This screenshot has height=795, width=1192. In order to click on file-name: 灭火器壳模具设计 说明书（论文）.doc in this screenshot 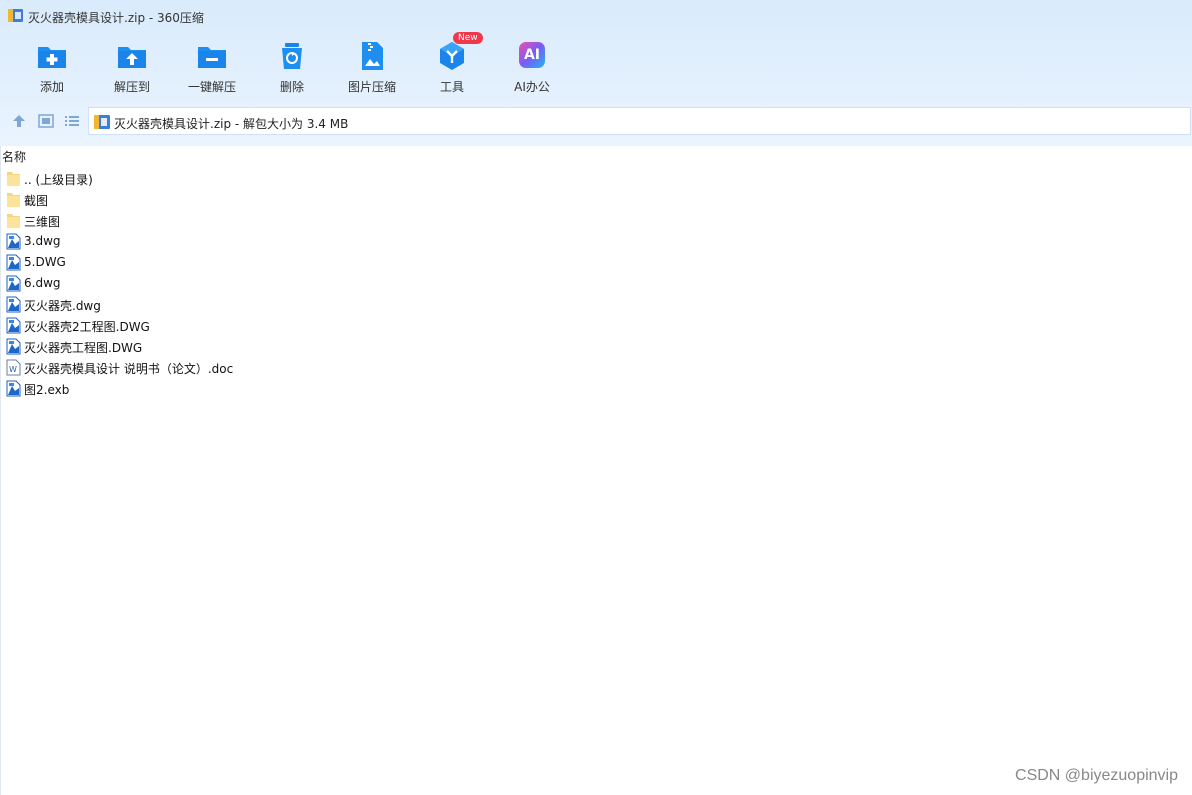, I will do `click(129, 369)`.